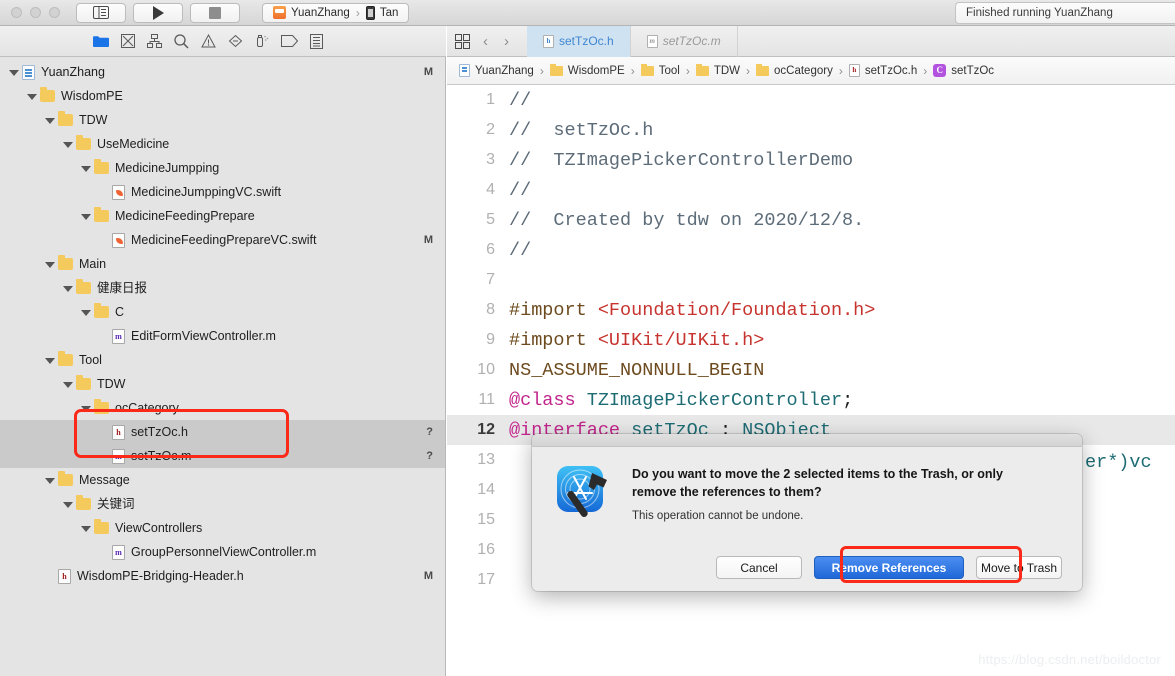 The image size is (1175, 676). What do you see at coordinates (101, 12) in the screenshot?
I see `toggle-panels-button` at bounding box center [101, 12].